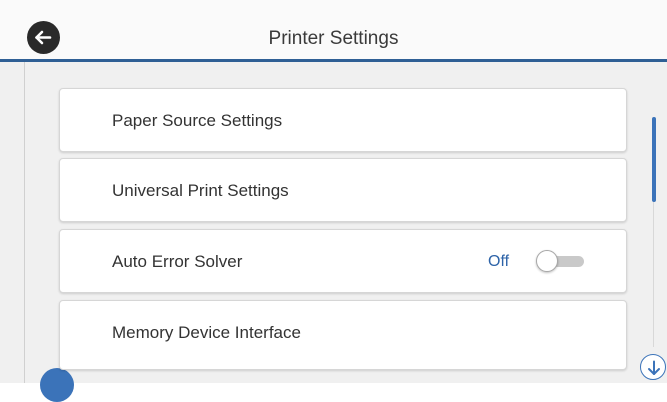 This screenshot has height=402, width=667. I want to click on scroll-down-button, so click(653, 367).